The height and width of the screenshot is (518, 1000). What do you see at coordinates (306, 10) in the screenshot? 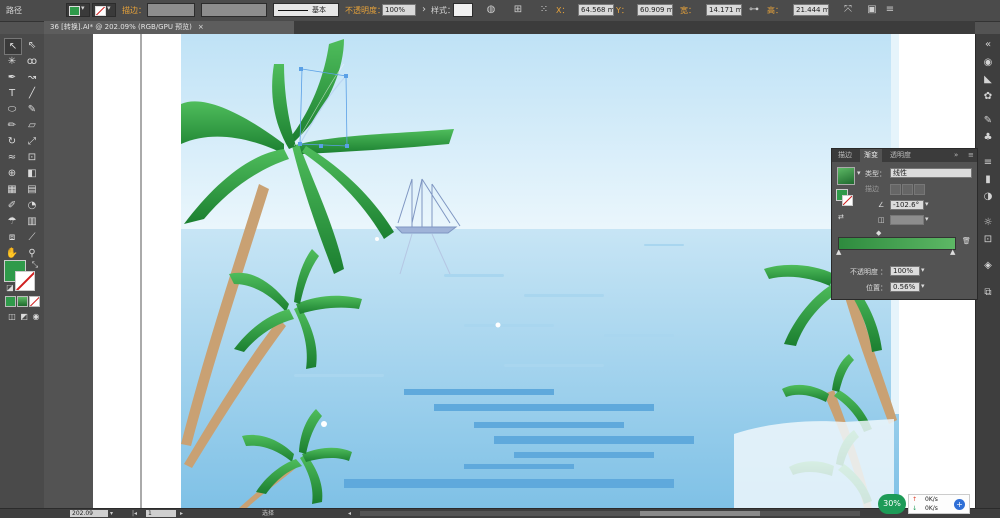
I see `brush-definition-dropdown: 基本` at bounding box center [306, 10].